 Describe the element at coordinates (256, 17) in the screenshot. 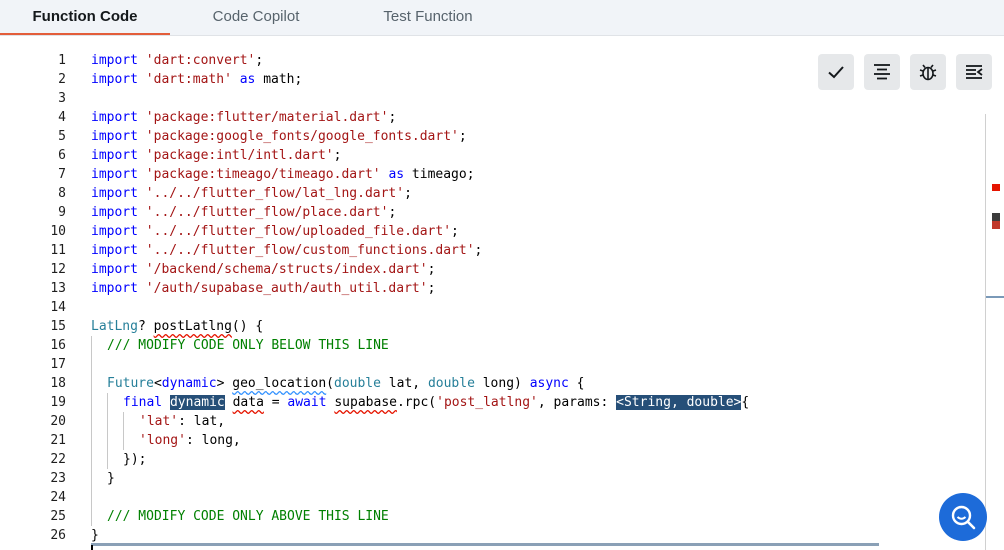

I see `tab-code-copilot: Code Copilot` at that location.